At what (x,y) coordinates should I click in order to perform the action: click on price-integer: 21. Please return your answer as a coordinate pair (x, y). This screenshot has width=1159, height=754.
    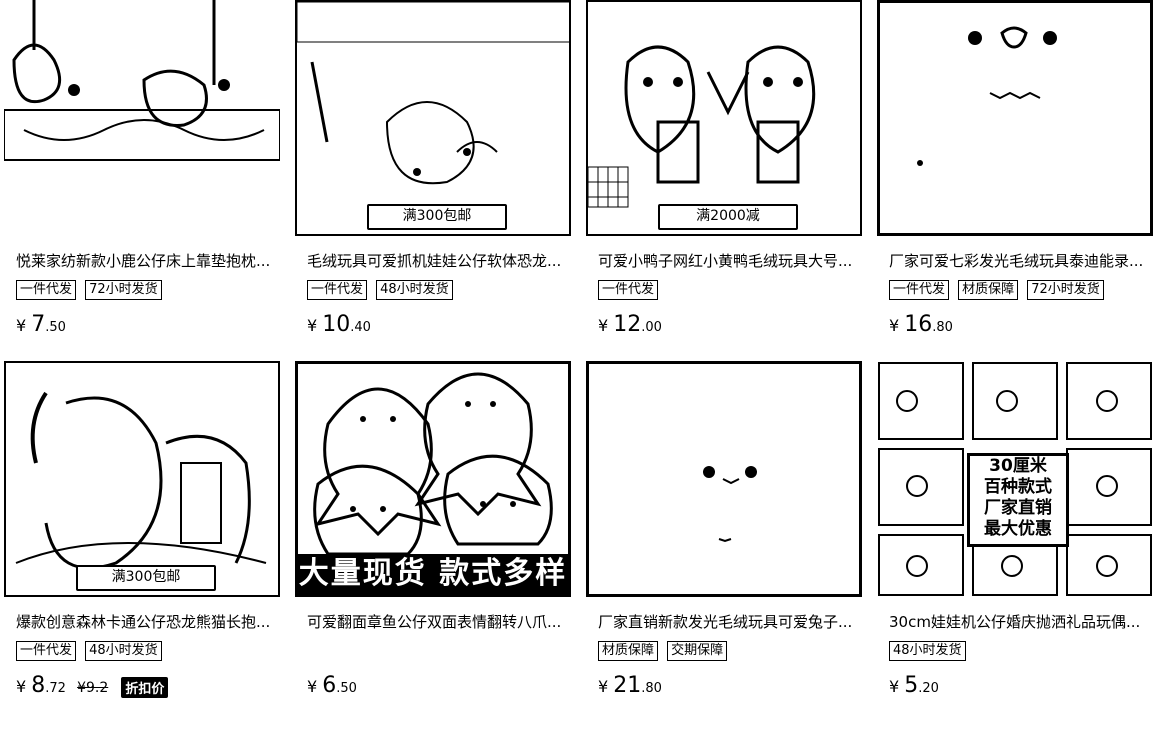
    Looking at the image, I should click on (627, 685).